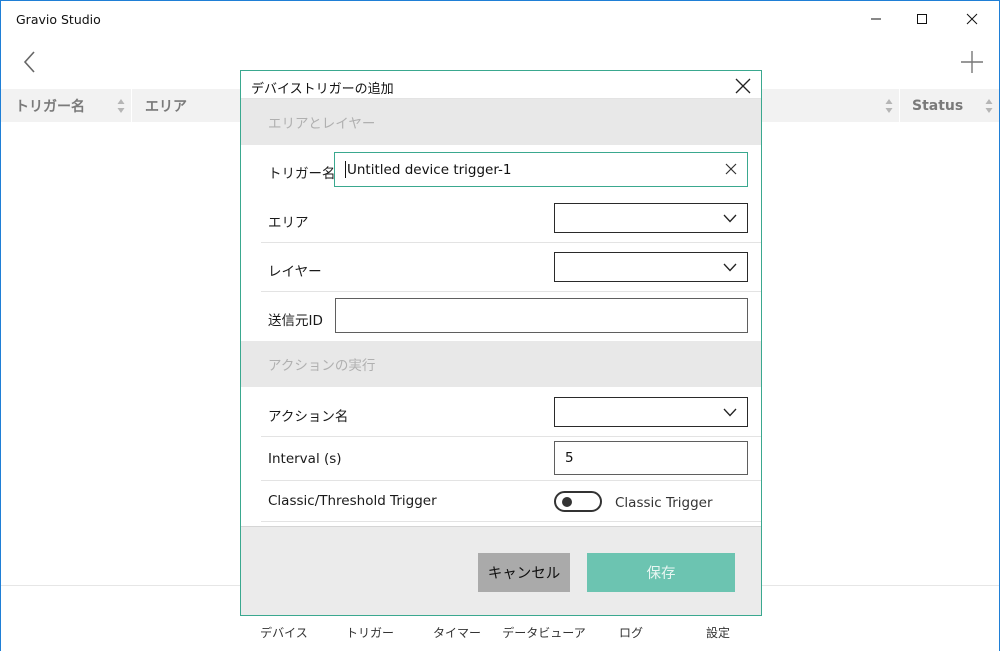 Image resolution: width=1000 pixels, height=651 pixels. Describe the element at coordinates (457, 632) in the screenshot. I see `nav-item-timers: タイマー` at that location.